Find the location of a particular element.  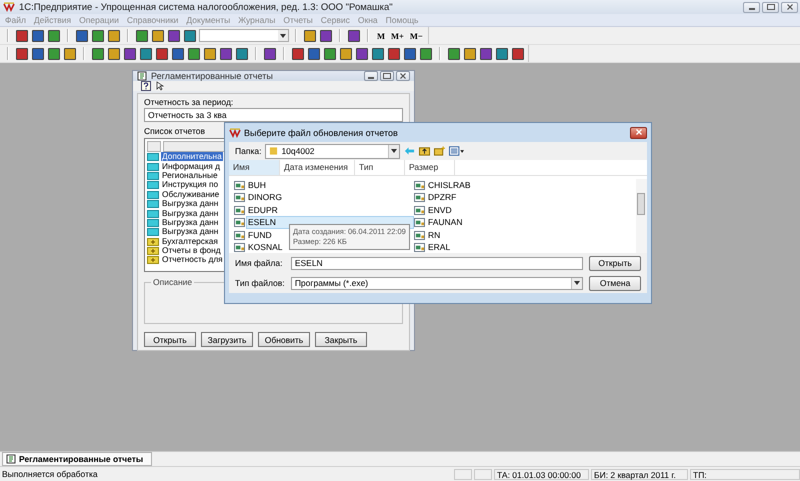

file-item: KOSNAL is located at coordinates (266, 247).